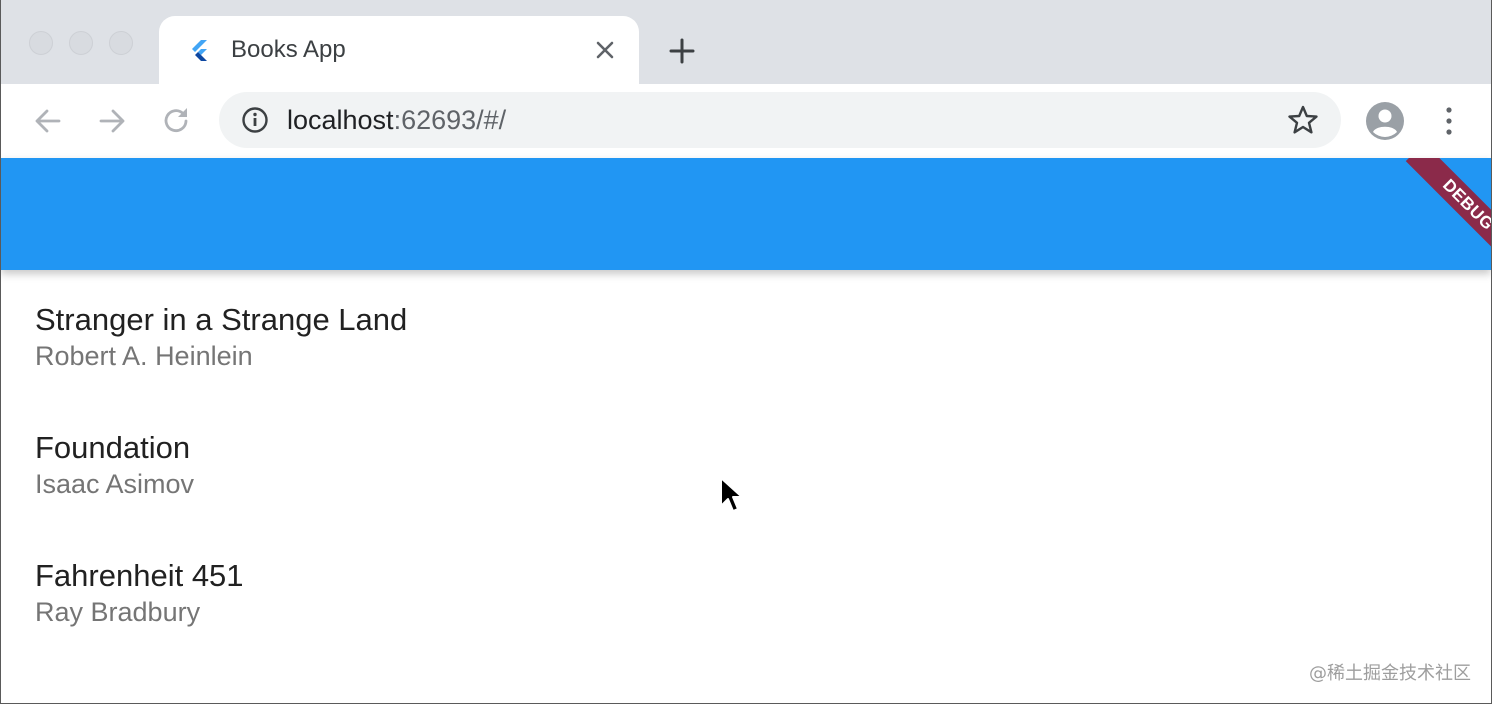  I want to click on window-minimize-button, so click(81, 43).